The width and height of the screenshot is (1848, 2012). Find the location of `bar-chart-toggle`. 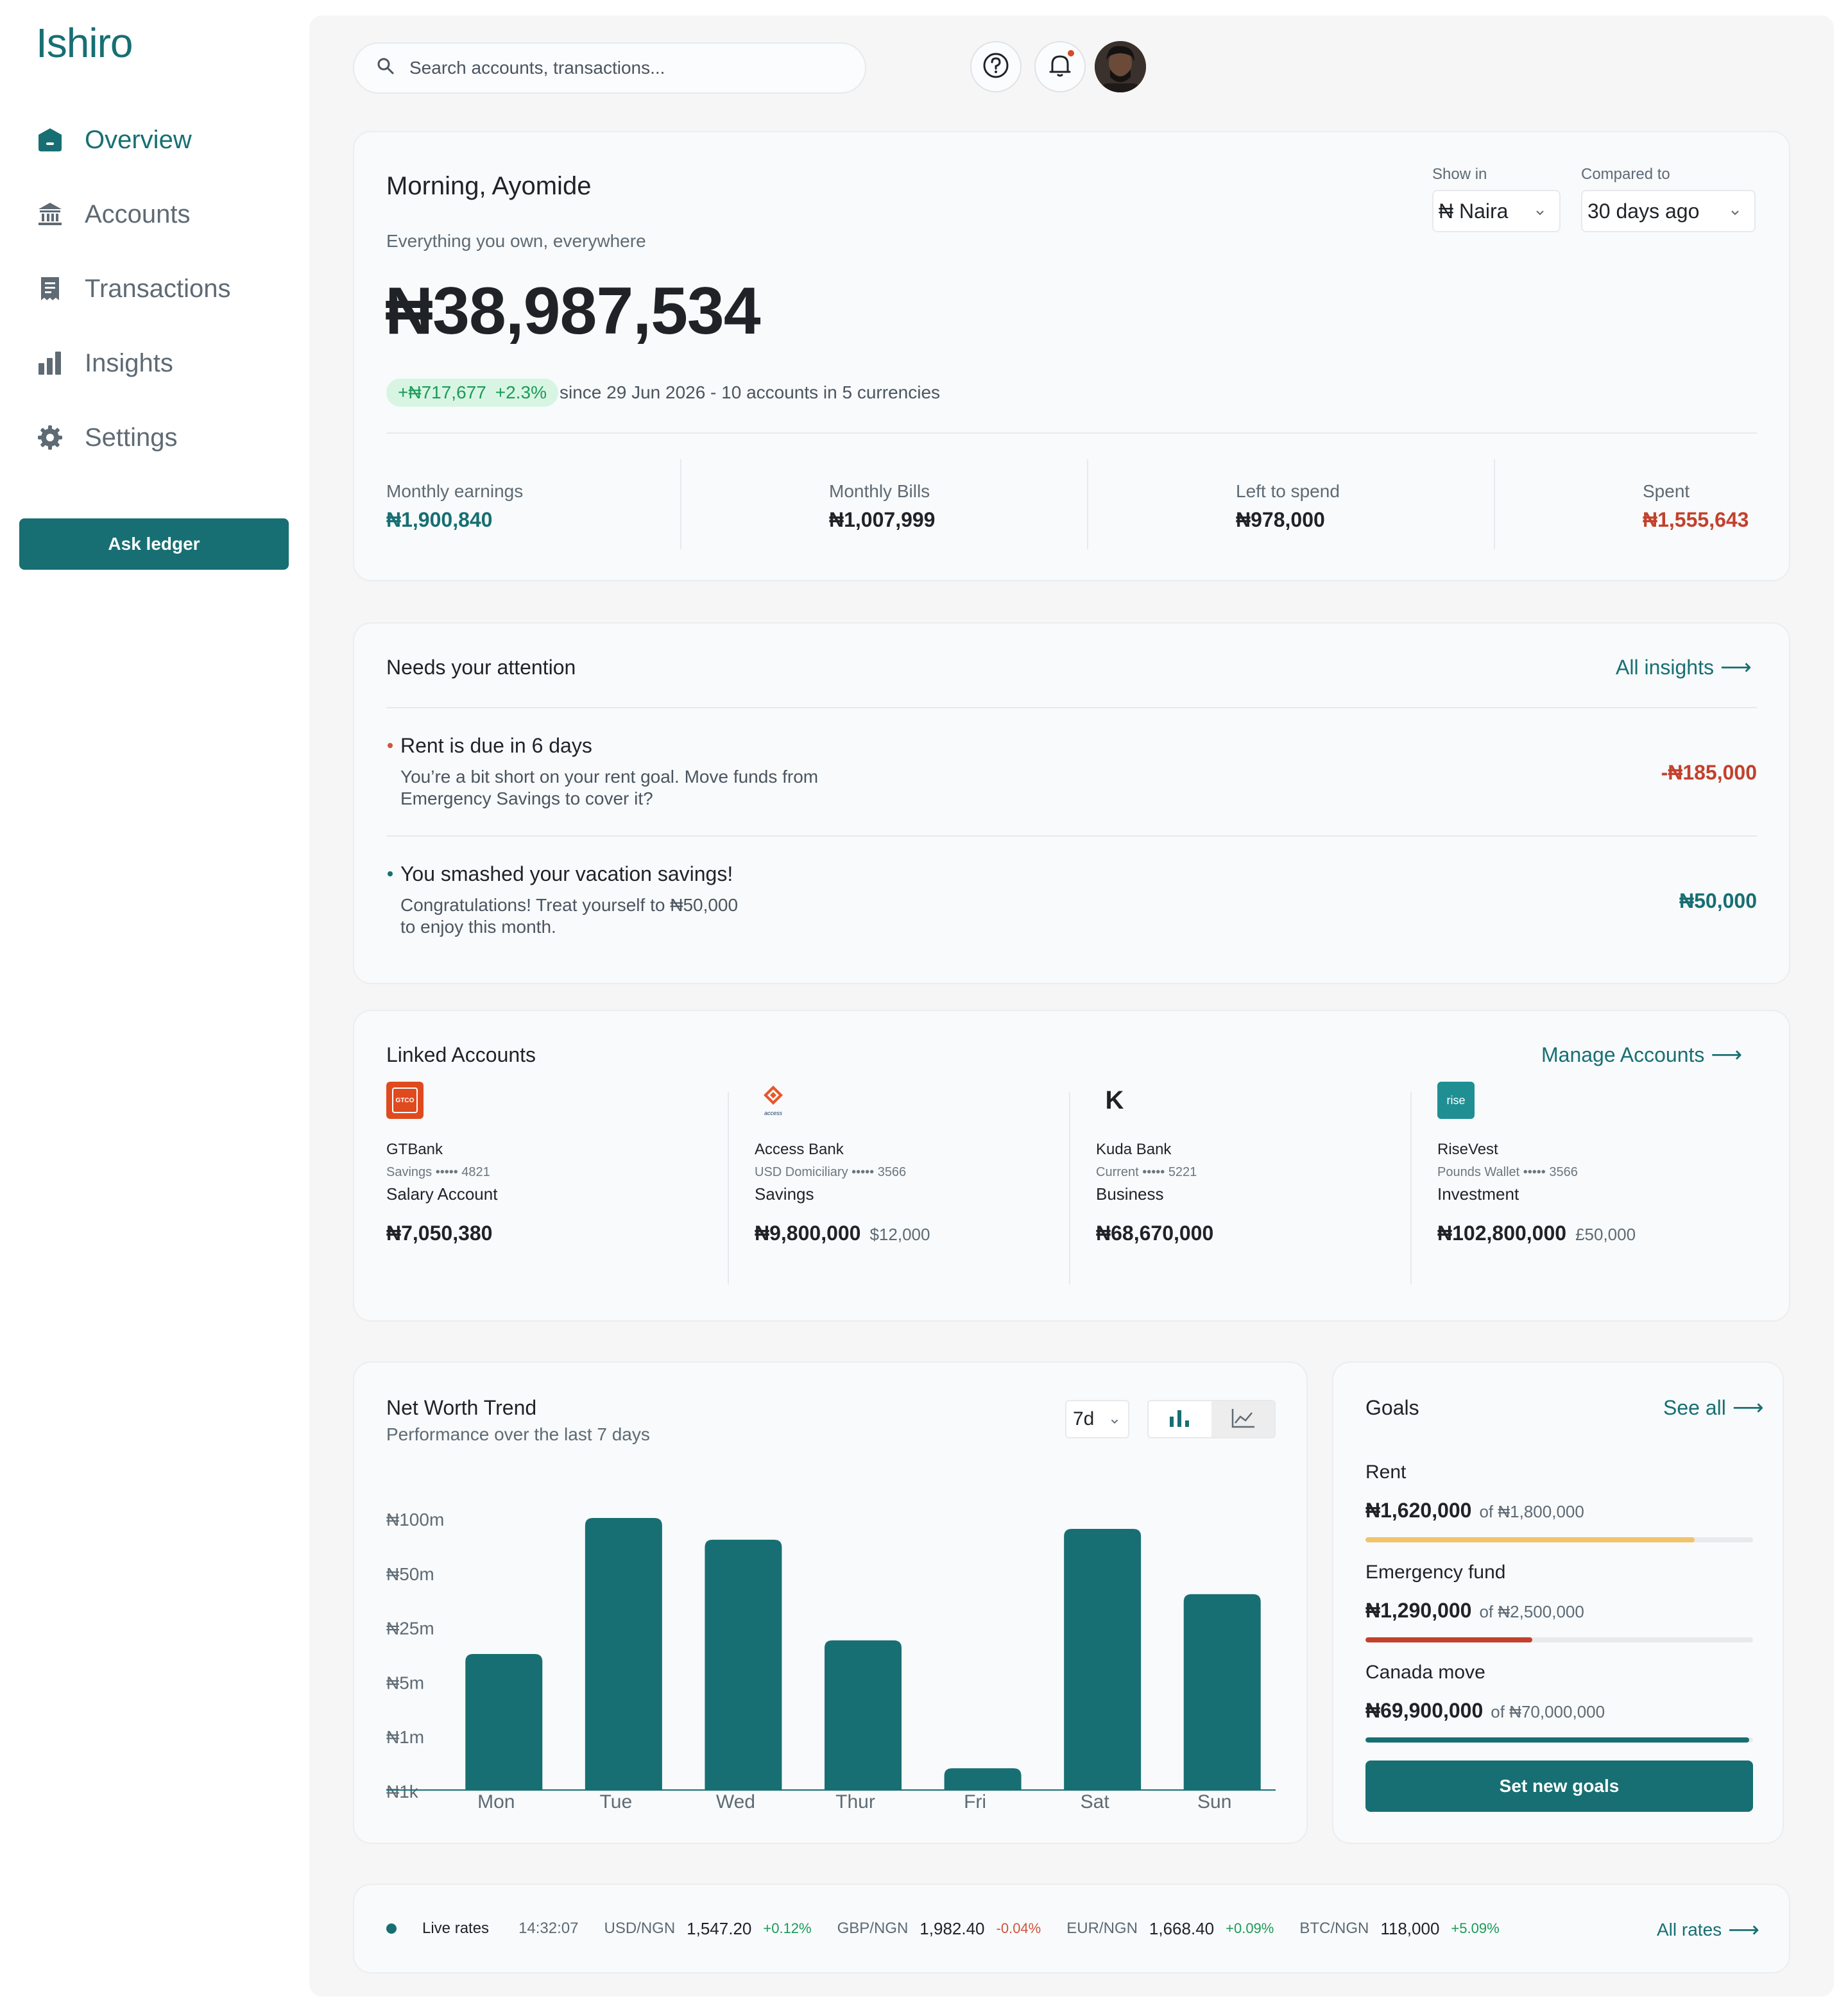

bar-chart-toggle is located at coordinates (1180, 1419).